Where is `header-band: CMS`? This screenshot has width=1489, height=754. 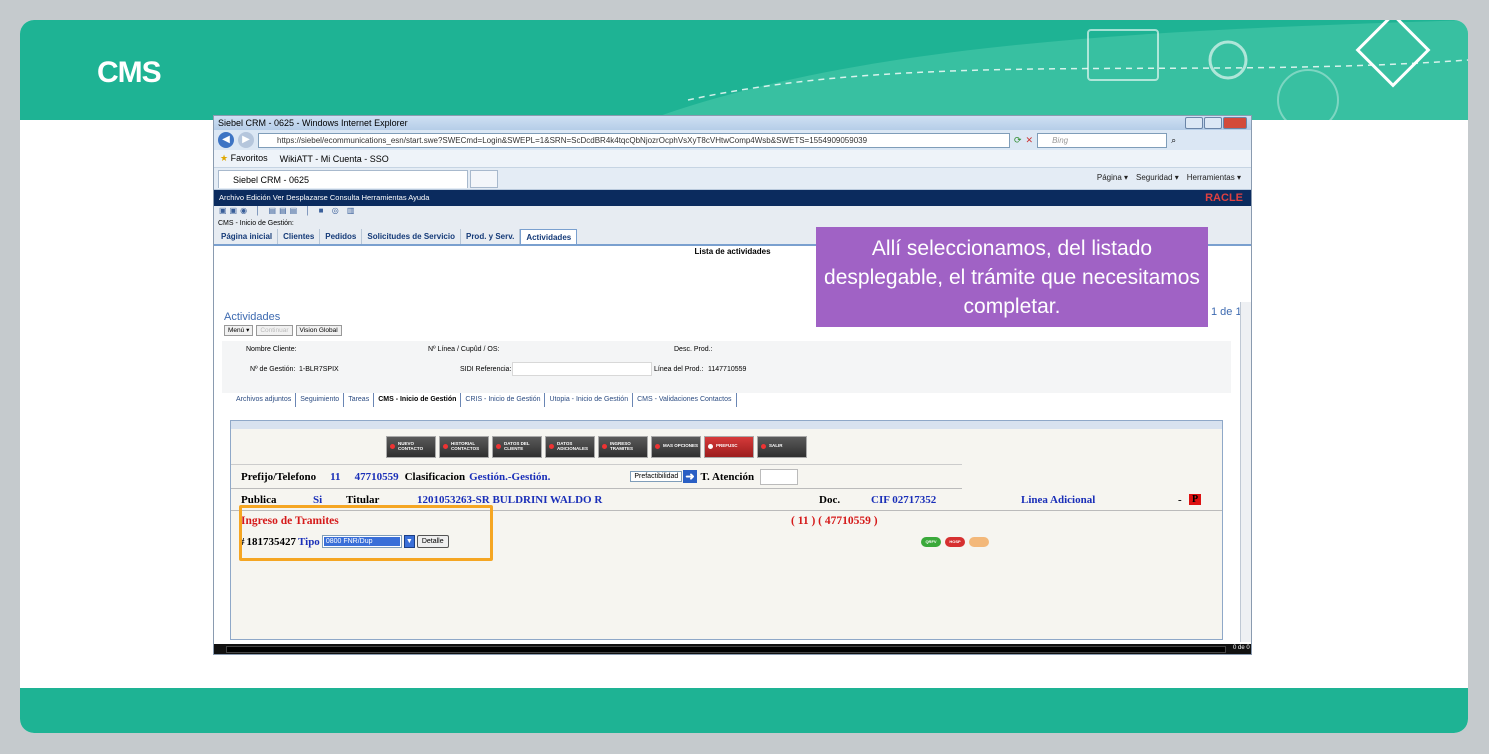
header-band: CMS is located at coordinates (744, 70).